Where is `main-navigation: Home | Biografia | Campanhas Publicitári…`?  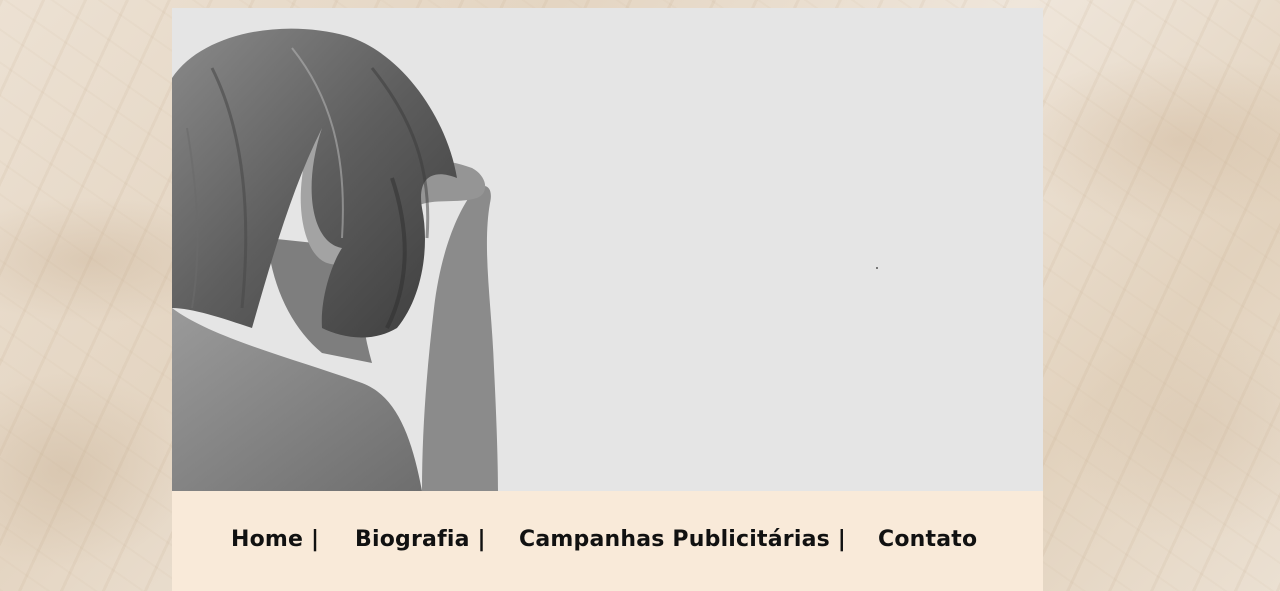
main-navigation: Home | Biografia | Campanhas Publicitári… is located at coordinates (607, 541).